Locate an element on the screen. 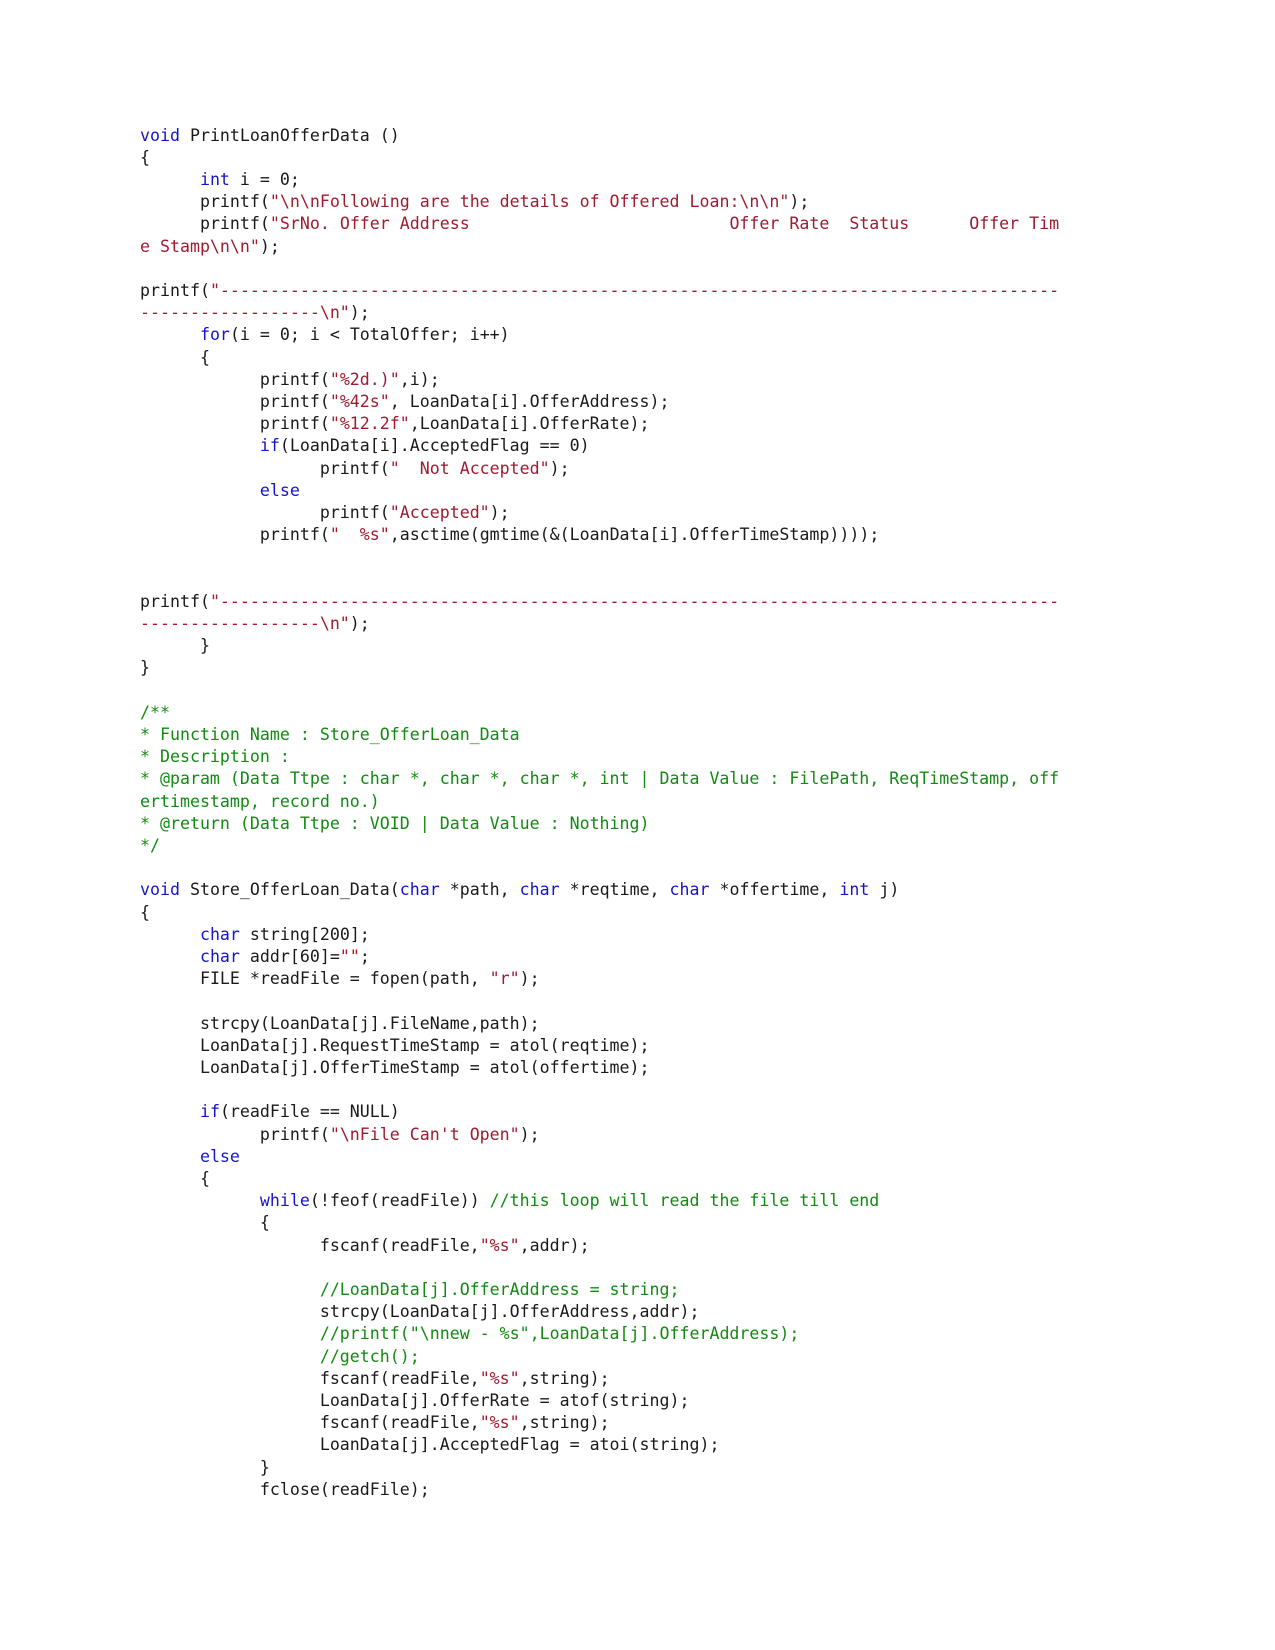 This screenshot has height=1650, width=1275. code-text: fclose(readFile); is located at coordinates (285, 1489).